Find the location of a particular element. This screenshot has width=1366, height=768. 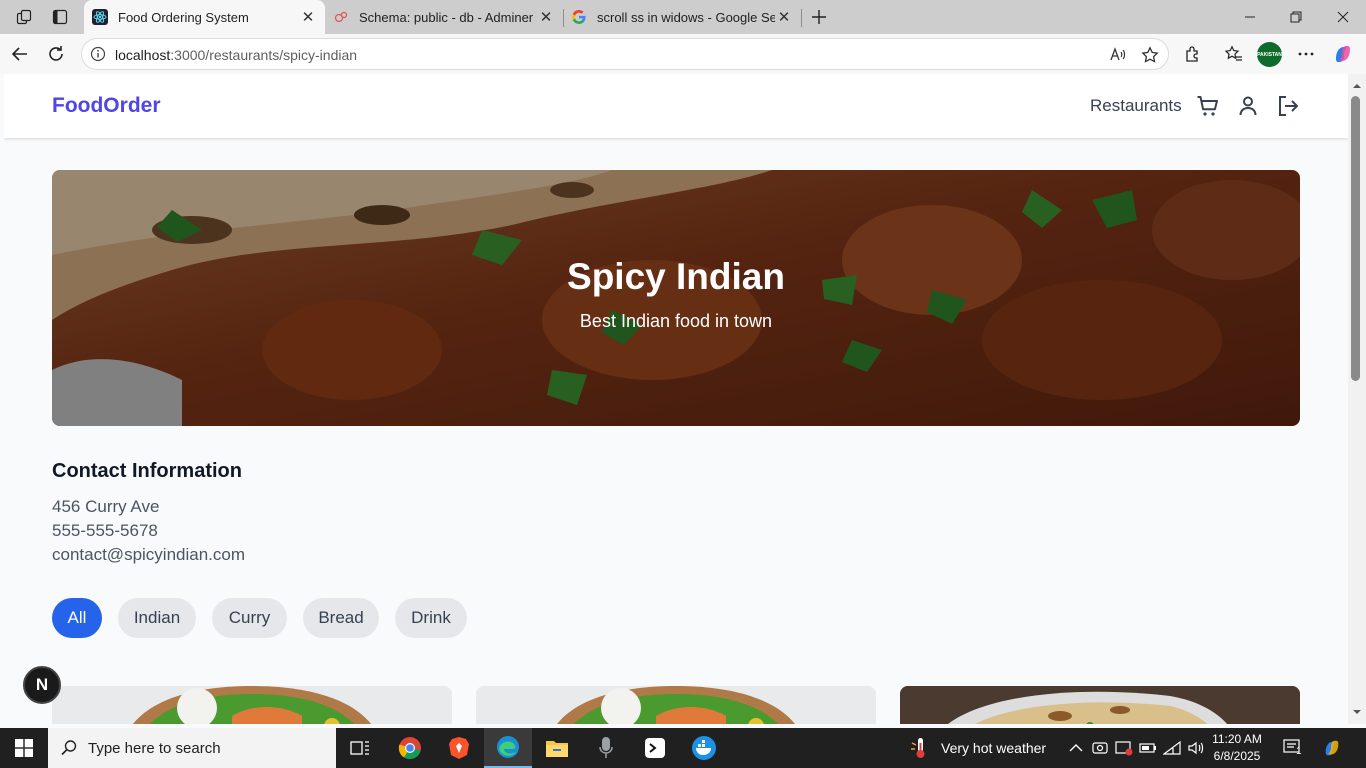

notification-count: 1 is located at coordinates (1299, 751).